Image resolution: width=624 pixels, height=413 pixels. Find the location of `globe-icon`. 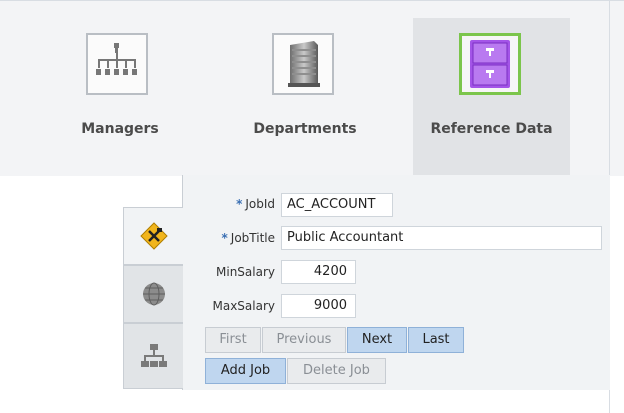

globe-icon is located at coordinates (154, 294).